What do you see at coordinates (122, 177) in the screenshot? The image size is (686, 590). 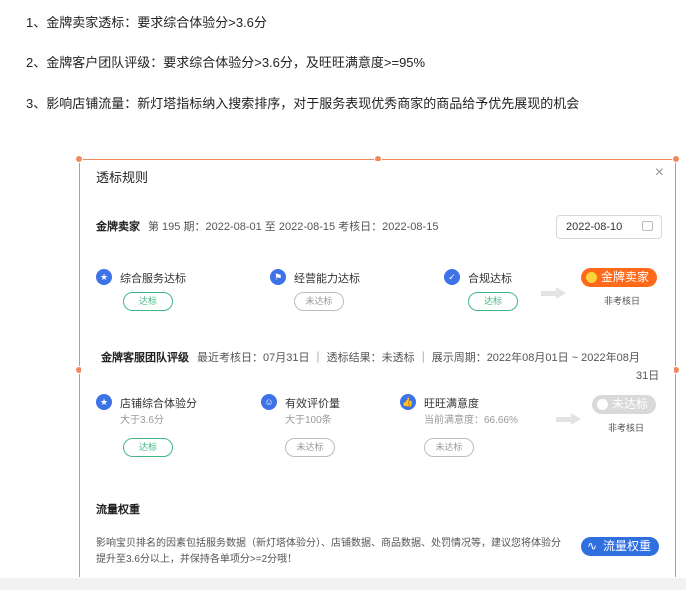 I see `modal-title: 透标规则` at bounding box center [122, 177].